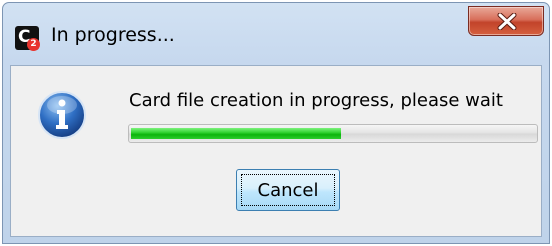 This screenshot has width=552, height=246. I want to click on cancel-button-label: Cancel, so click(288, 190).